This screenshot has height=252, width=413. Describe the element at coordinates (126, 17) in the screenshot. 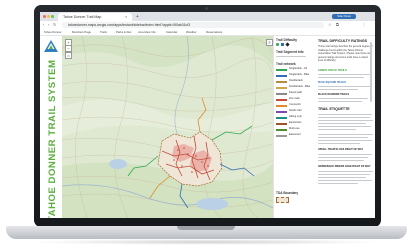

I see `tab-close-icon: ×` at that location.